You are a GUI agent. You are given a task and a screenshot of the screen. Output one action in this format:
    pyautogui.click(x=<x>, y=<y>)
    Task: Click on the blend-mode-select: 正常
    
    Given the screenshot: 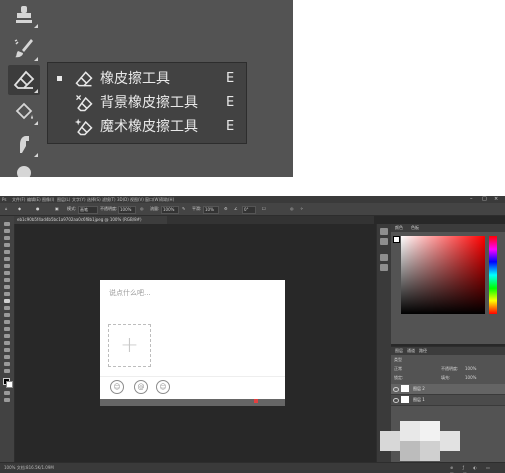 What is the action you would take?
    pyautogui.click(x=398, y=369)
    